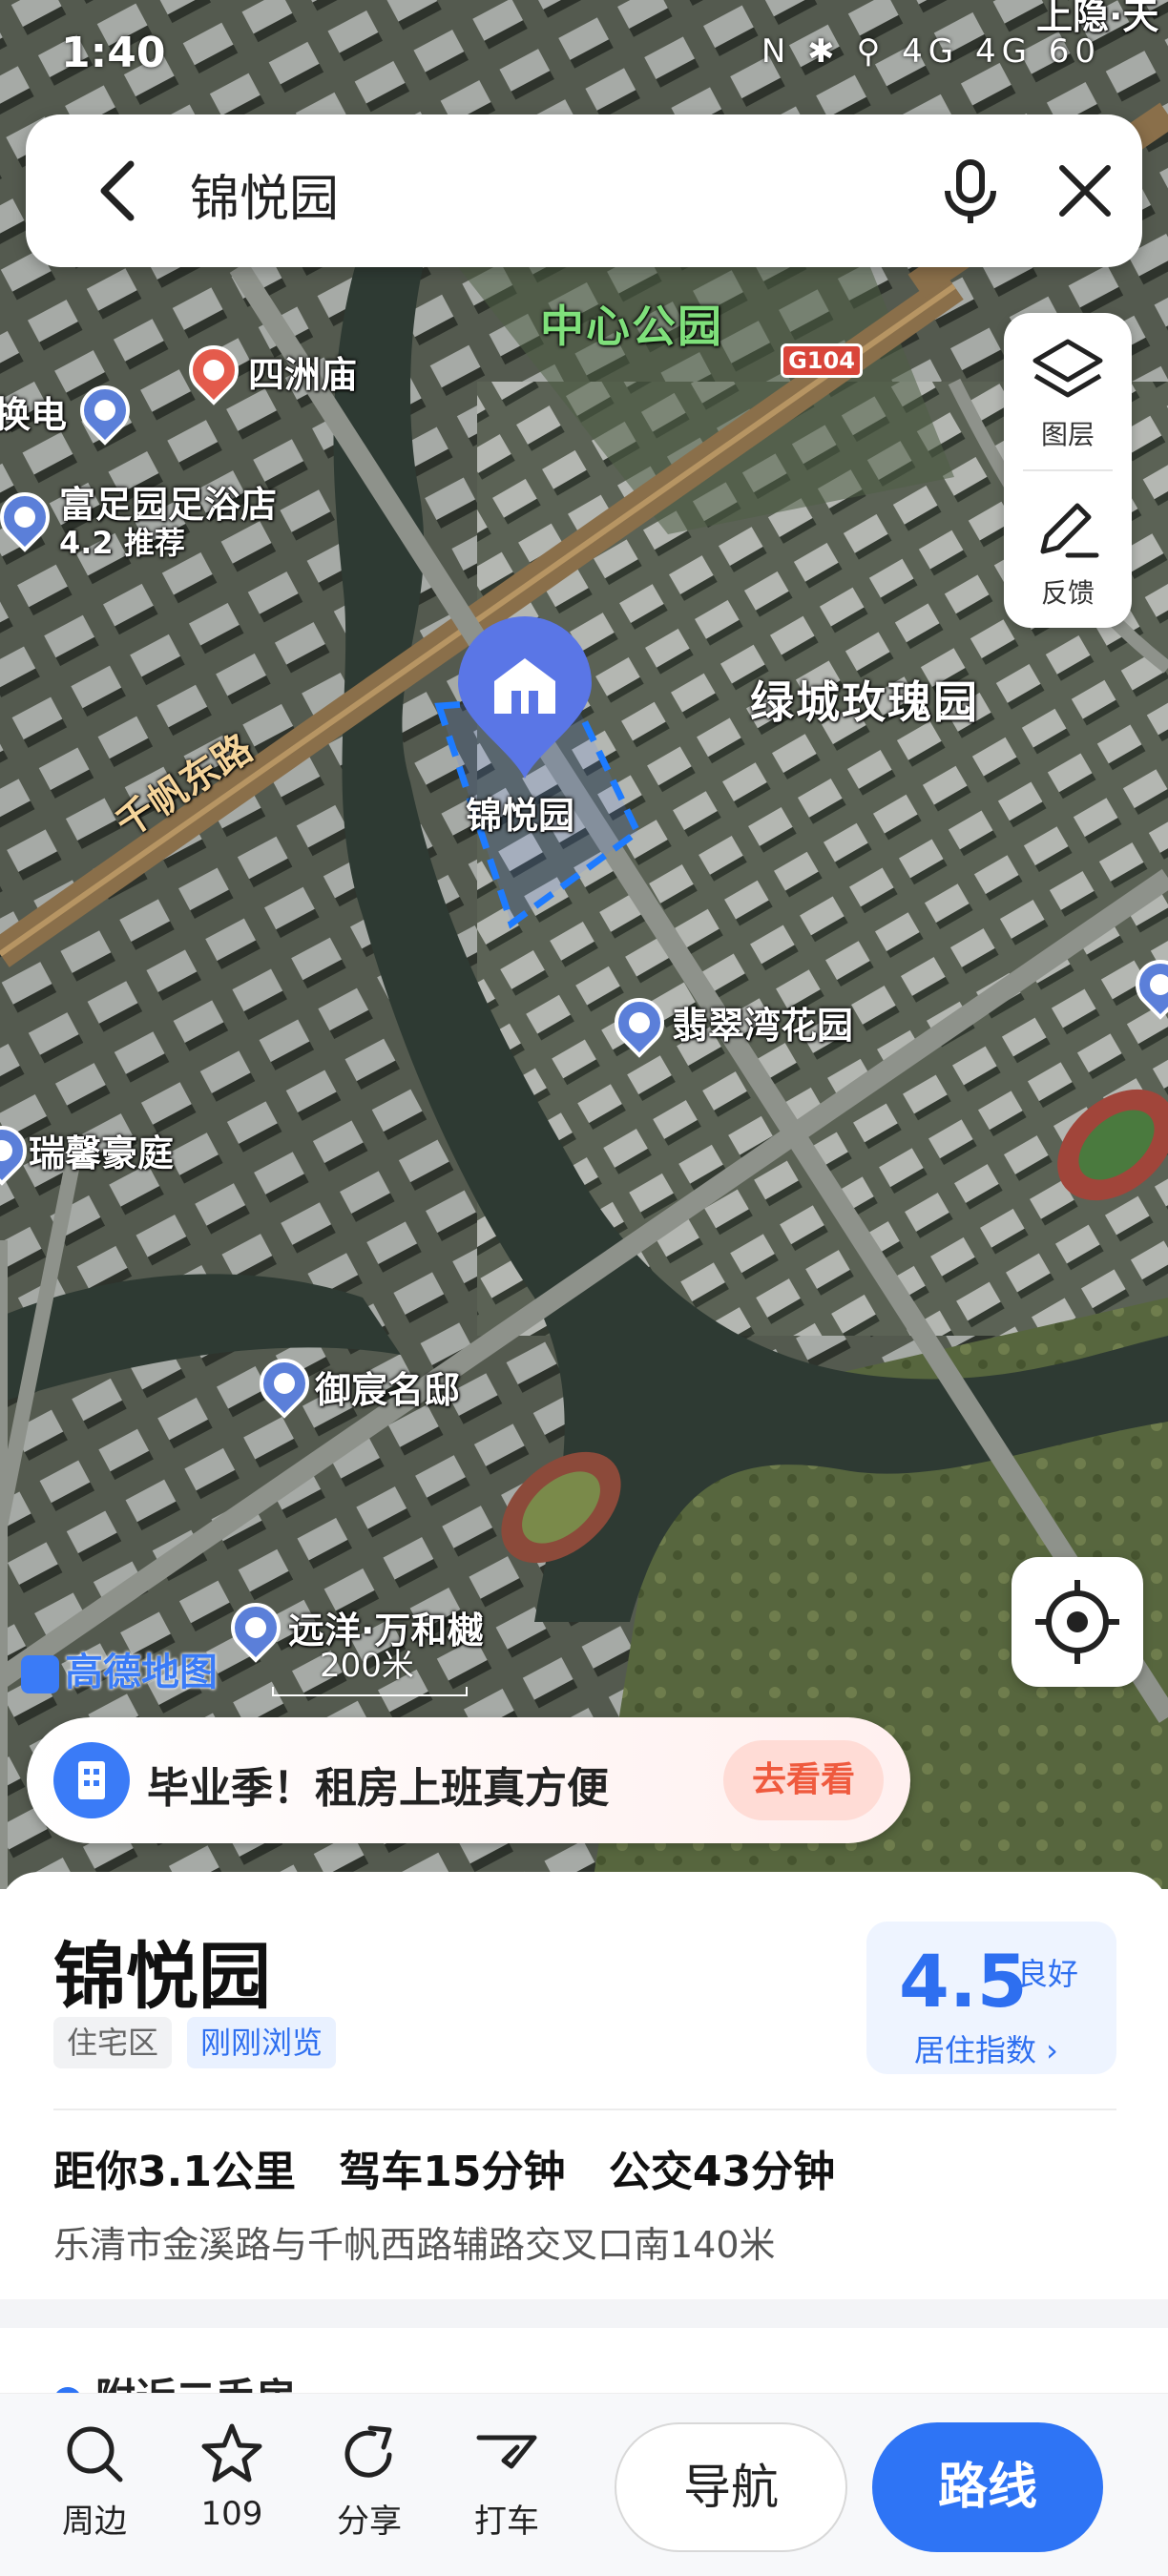 The height and width of the screenshot is (2576, 1168). I want to click on layers-button: 图层, so click(1068, 391).